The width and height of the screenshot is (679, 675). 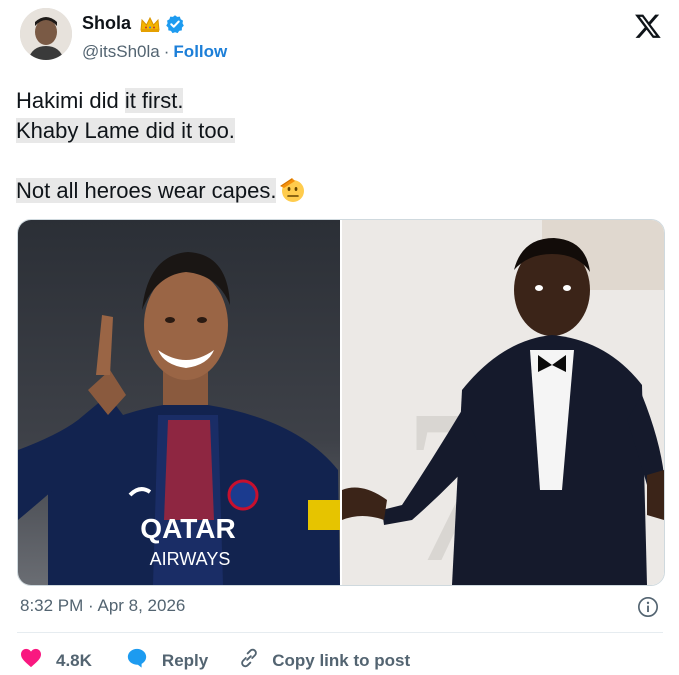 I want to click on avatar, so click(x=46, y=34).